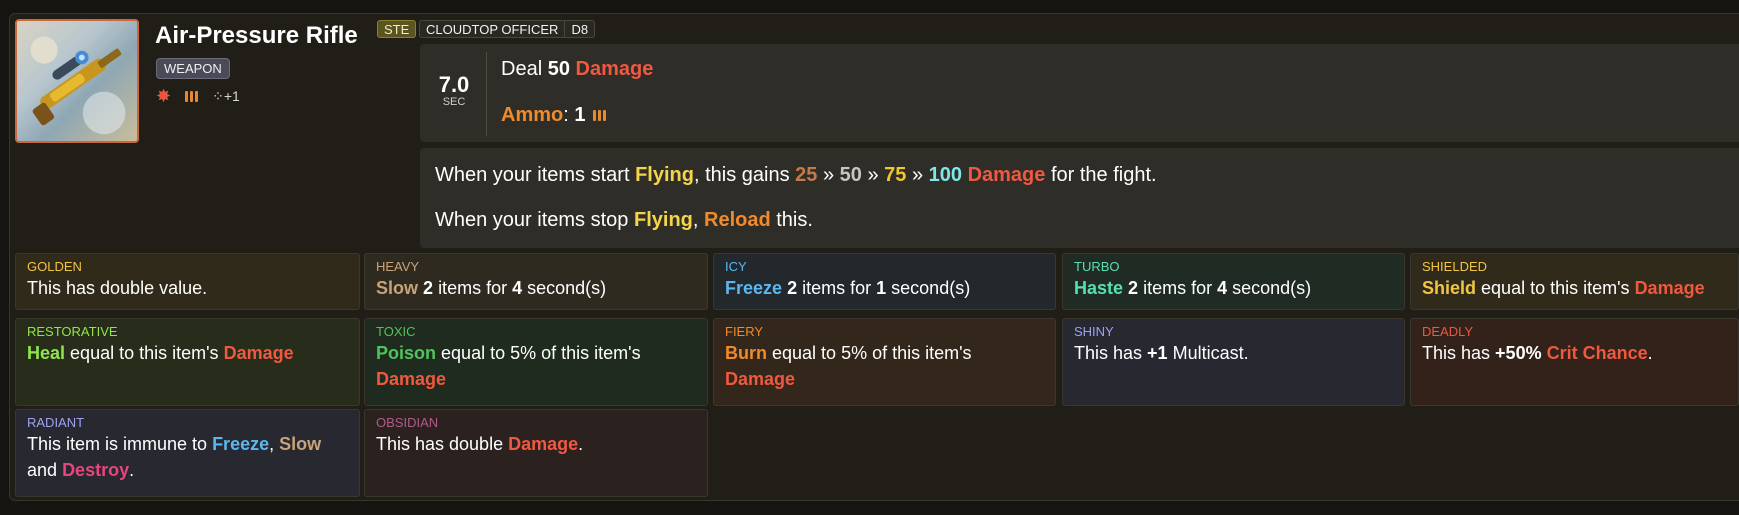  What do you see at coordinates (895, 175) in the screenshot?
I see `tier-gold-value: 75` at bounding box center [895, 175].